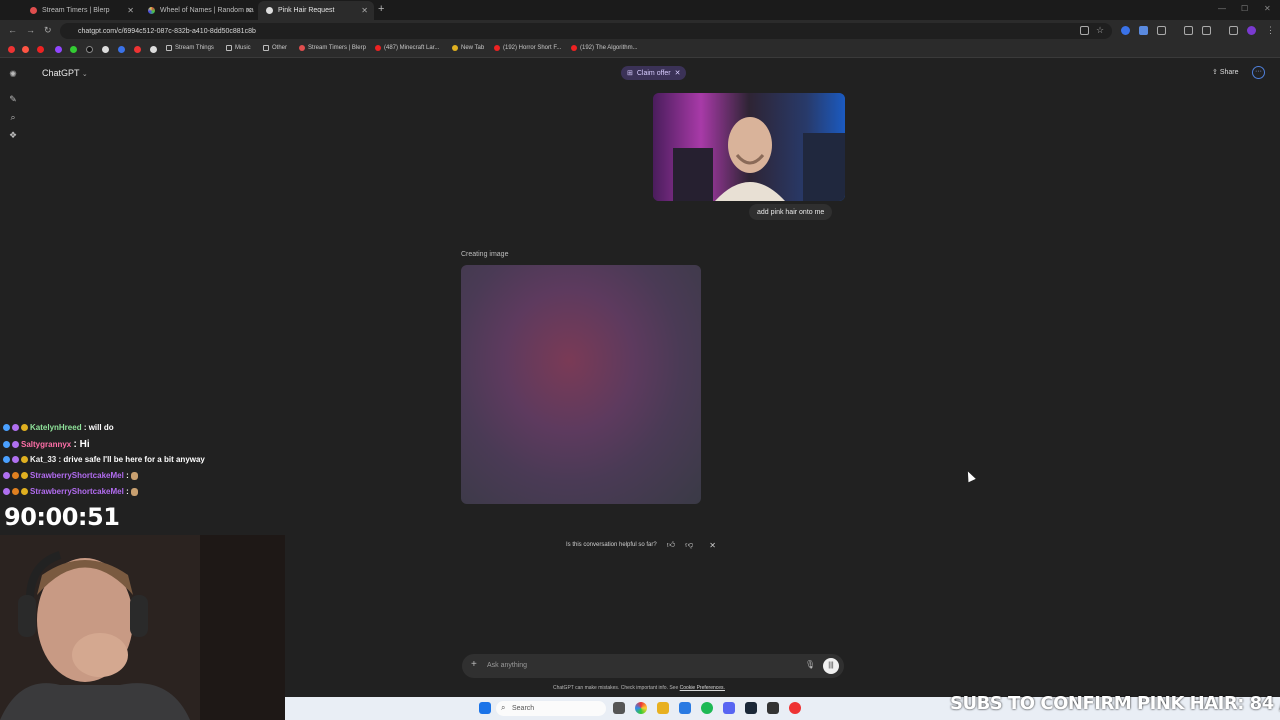  Describe the element at coordinates (65, 73) in the screenshot. I see `model-selector: ChatGPT ⌄` at that location.